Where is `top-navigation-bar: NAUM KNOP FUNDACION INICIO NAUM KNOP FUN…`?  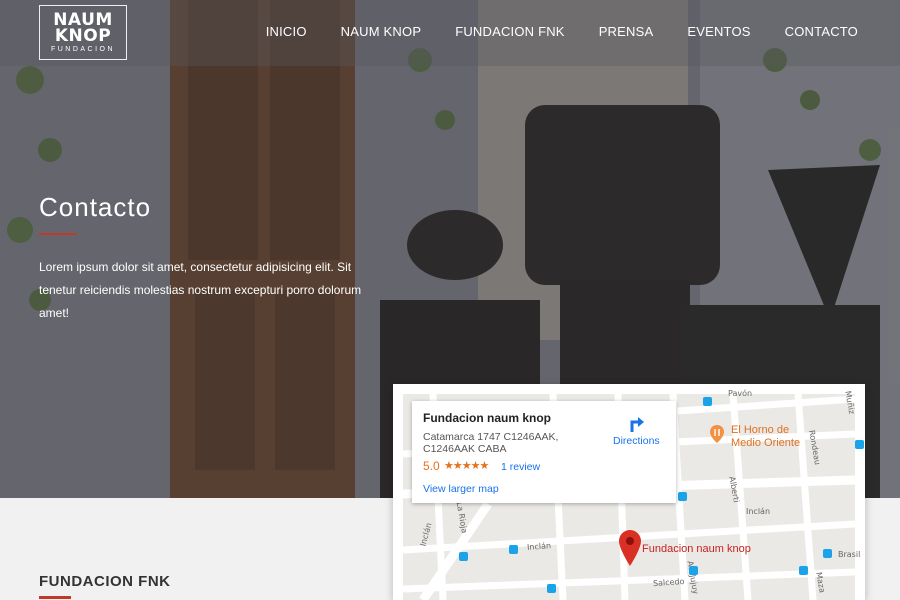 top-navigation-bar: NAUM KNOP FUNDACION INICIO NAUM KNOP FUN… is located at coordinates (450, 33).